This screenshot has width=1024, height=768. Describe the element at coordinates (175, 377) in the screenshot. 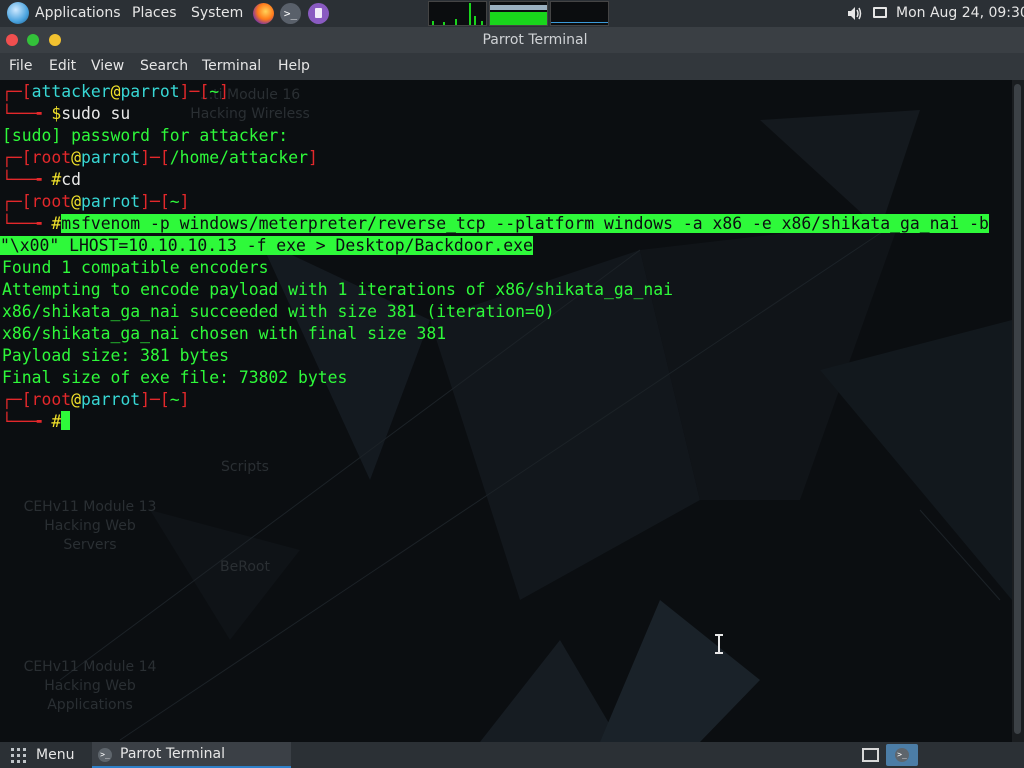

I see `output-line: Final size of exe file: 73802 bytes` at that location.